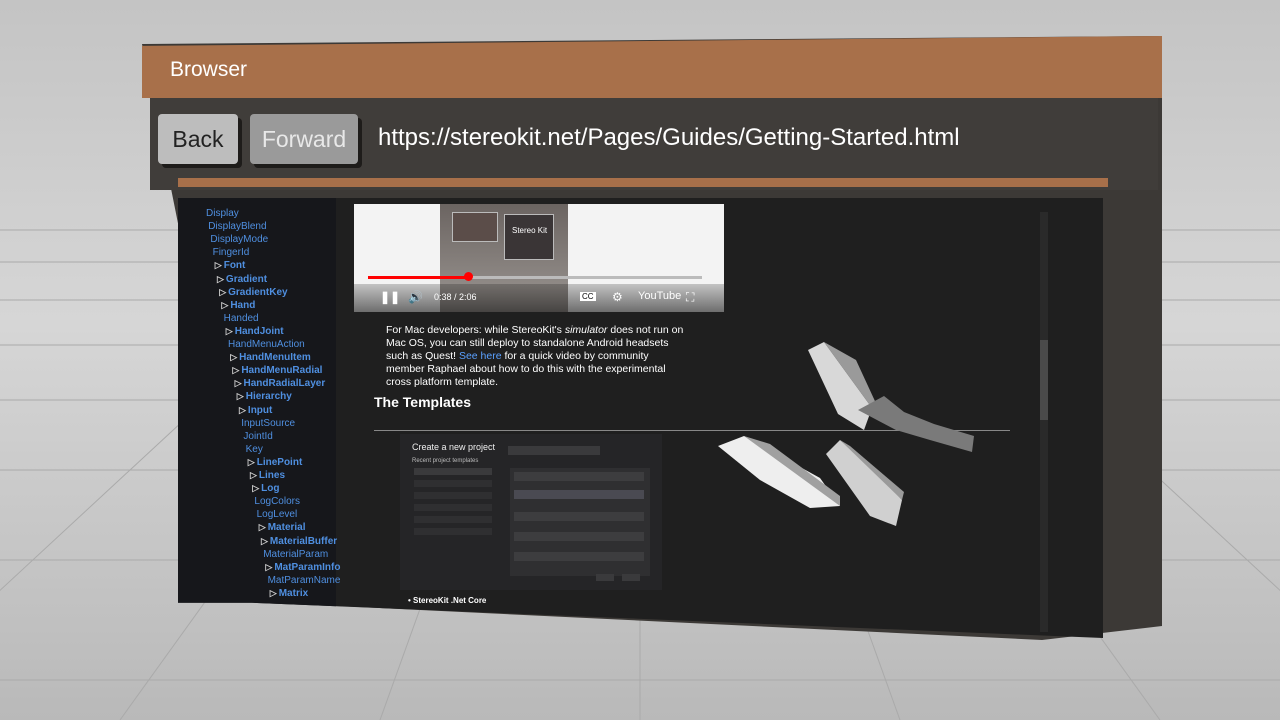  Describe the element at coordinates (259, 331) in the screenshot. I see `sidebar-item-label: HandJoint` at that location.